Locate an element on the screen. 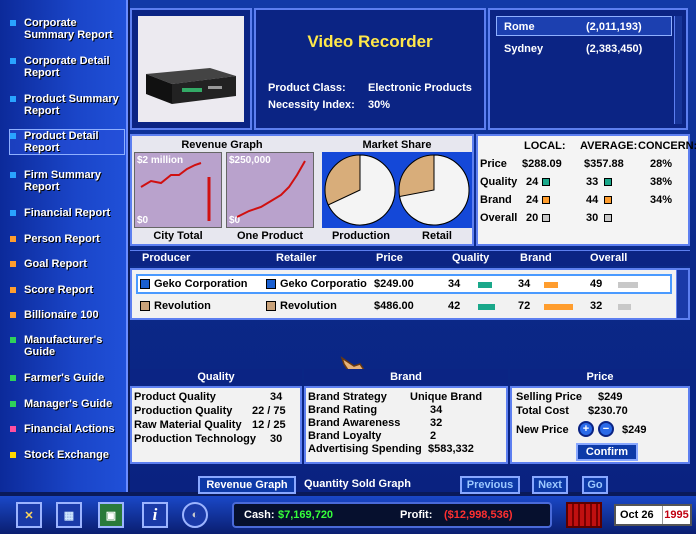  info-icon: i is located at coordinates (155, 515).